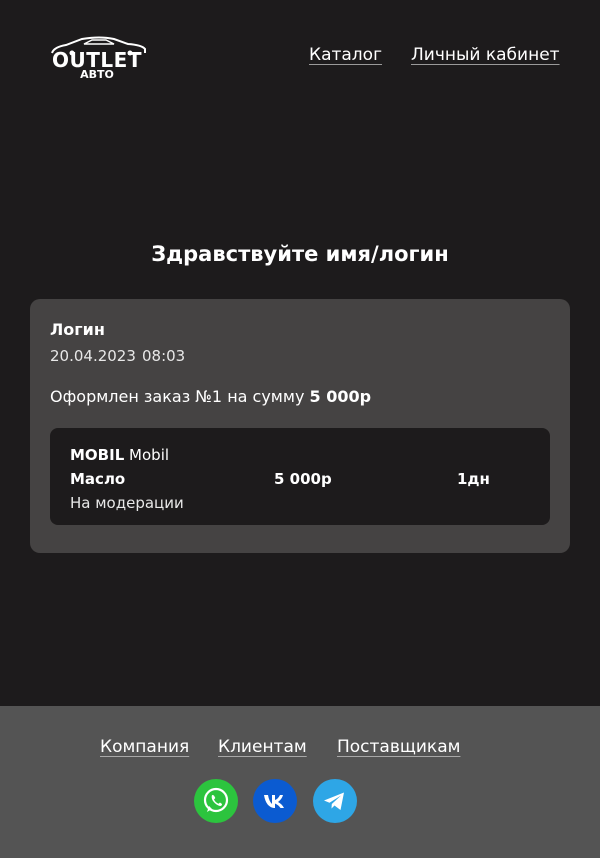 Image resolution: width=600 pixels, height=858 pixels. Describe the element at coordinates (97, 455) in the screenshot. I see `item-brand-code: MOBIL` at that location.